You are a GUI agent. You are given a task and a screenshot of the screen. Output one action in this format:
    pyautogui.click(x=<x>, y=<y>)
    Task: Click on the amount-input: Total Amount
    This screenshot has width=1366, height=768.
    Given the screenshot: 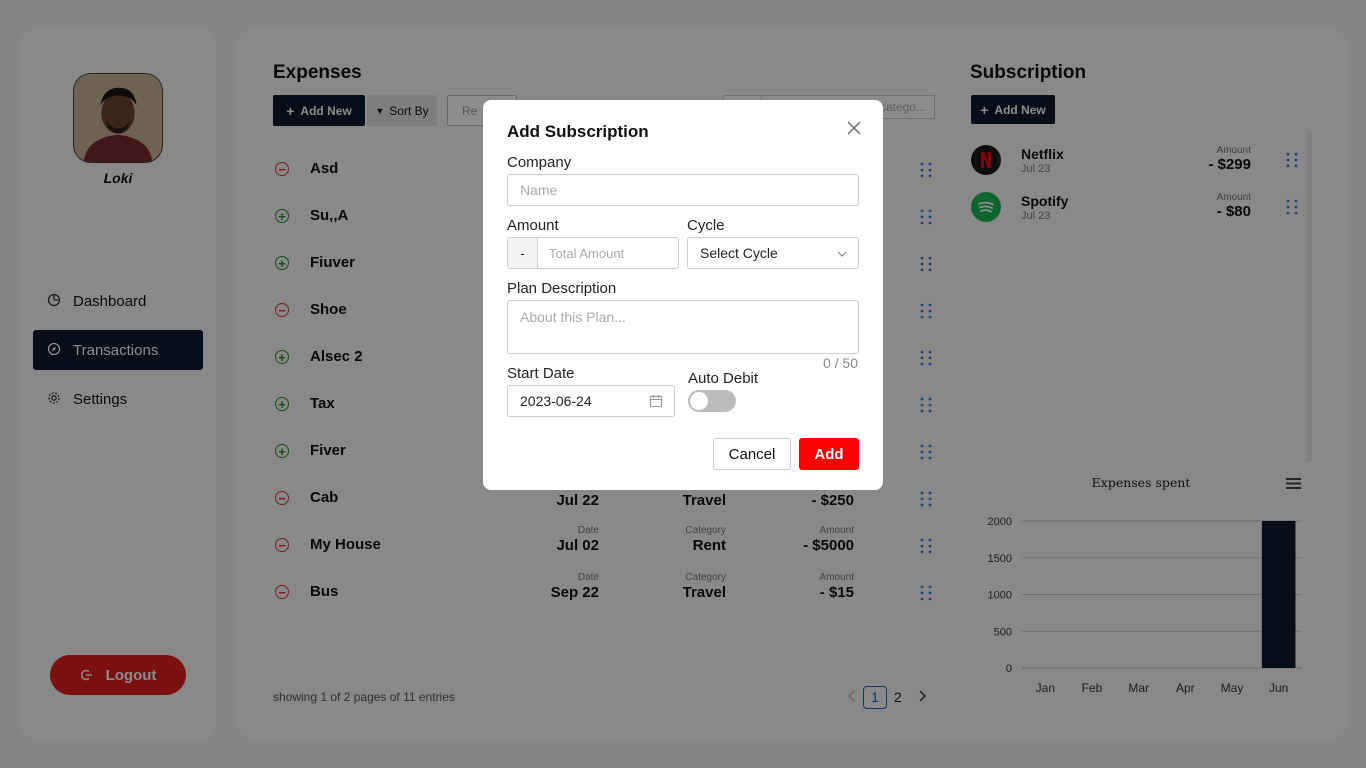 What is the action you would take?
    pyautogui.click(x=581, y=253)
    